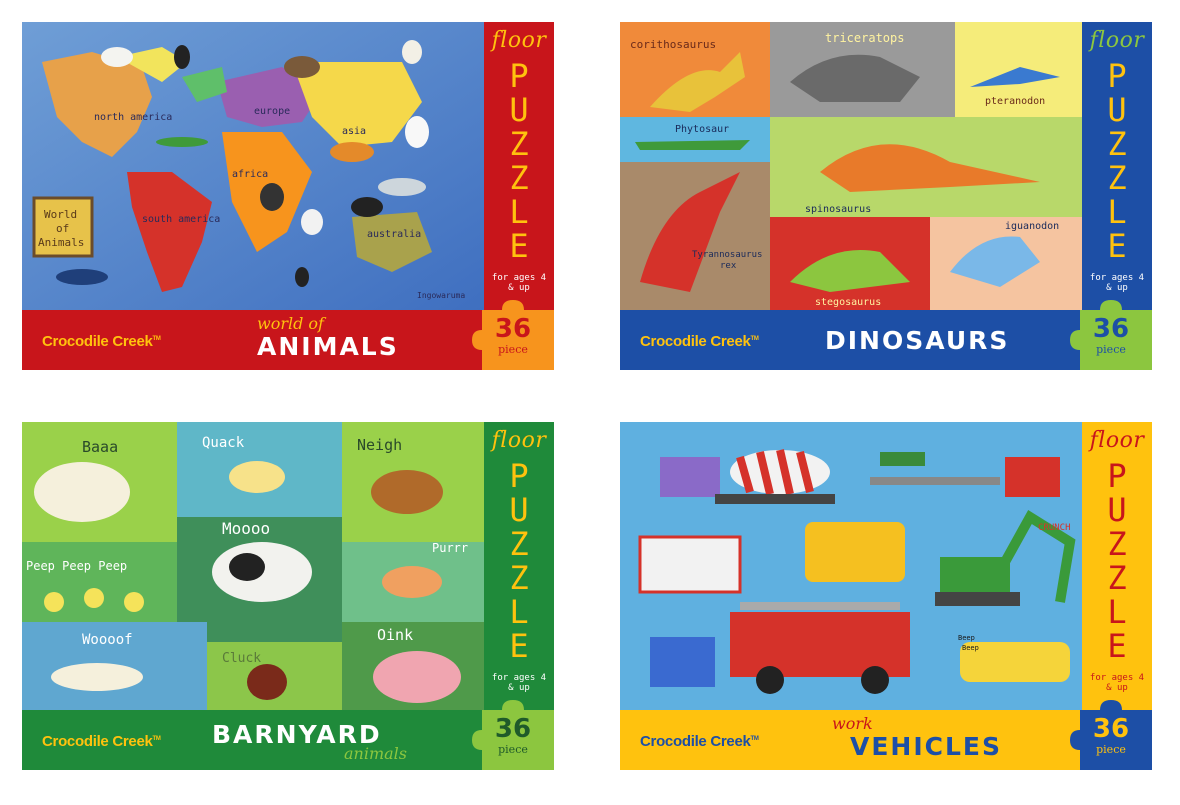 The image size is (1180, 805). I want to click on label-cluck: Cluck, so click(241, 658).